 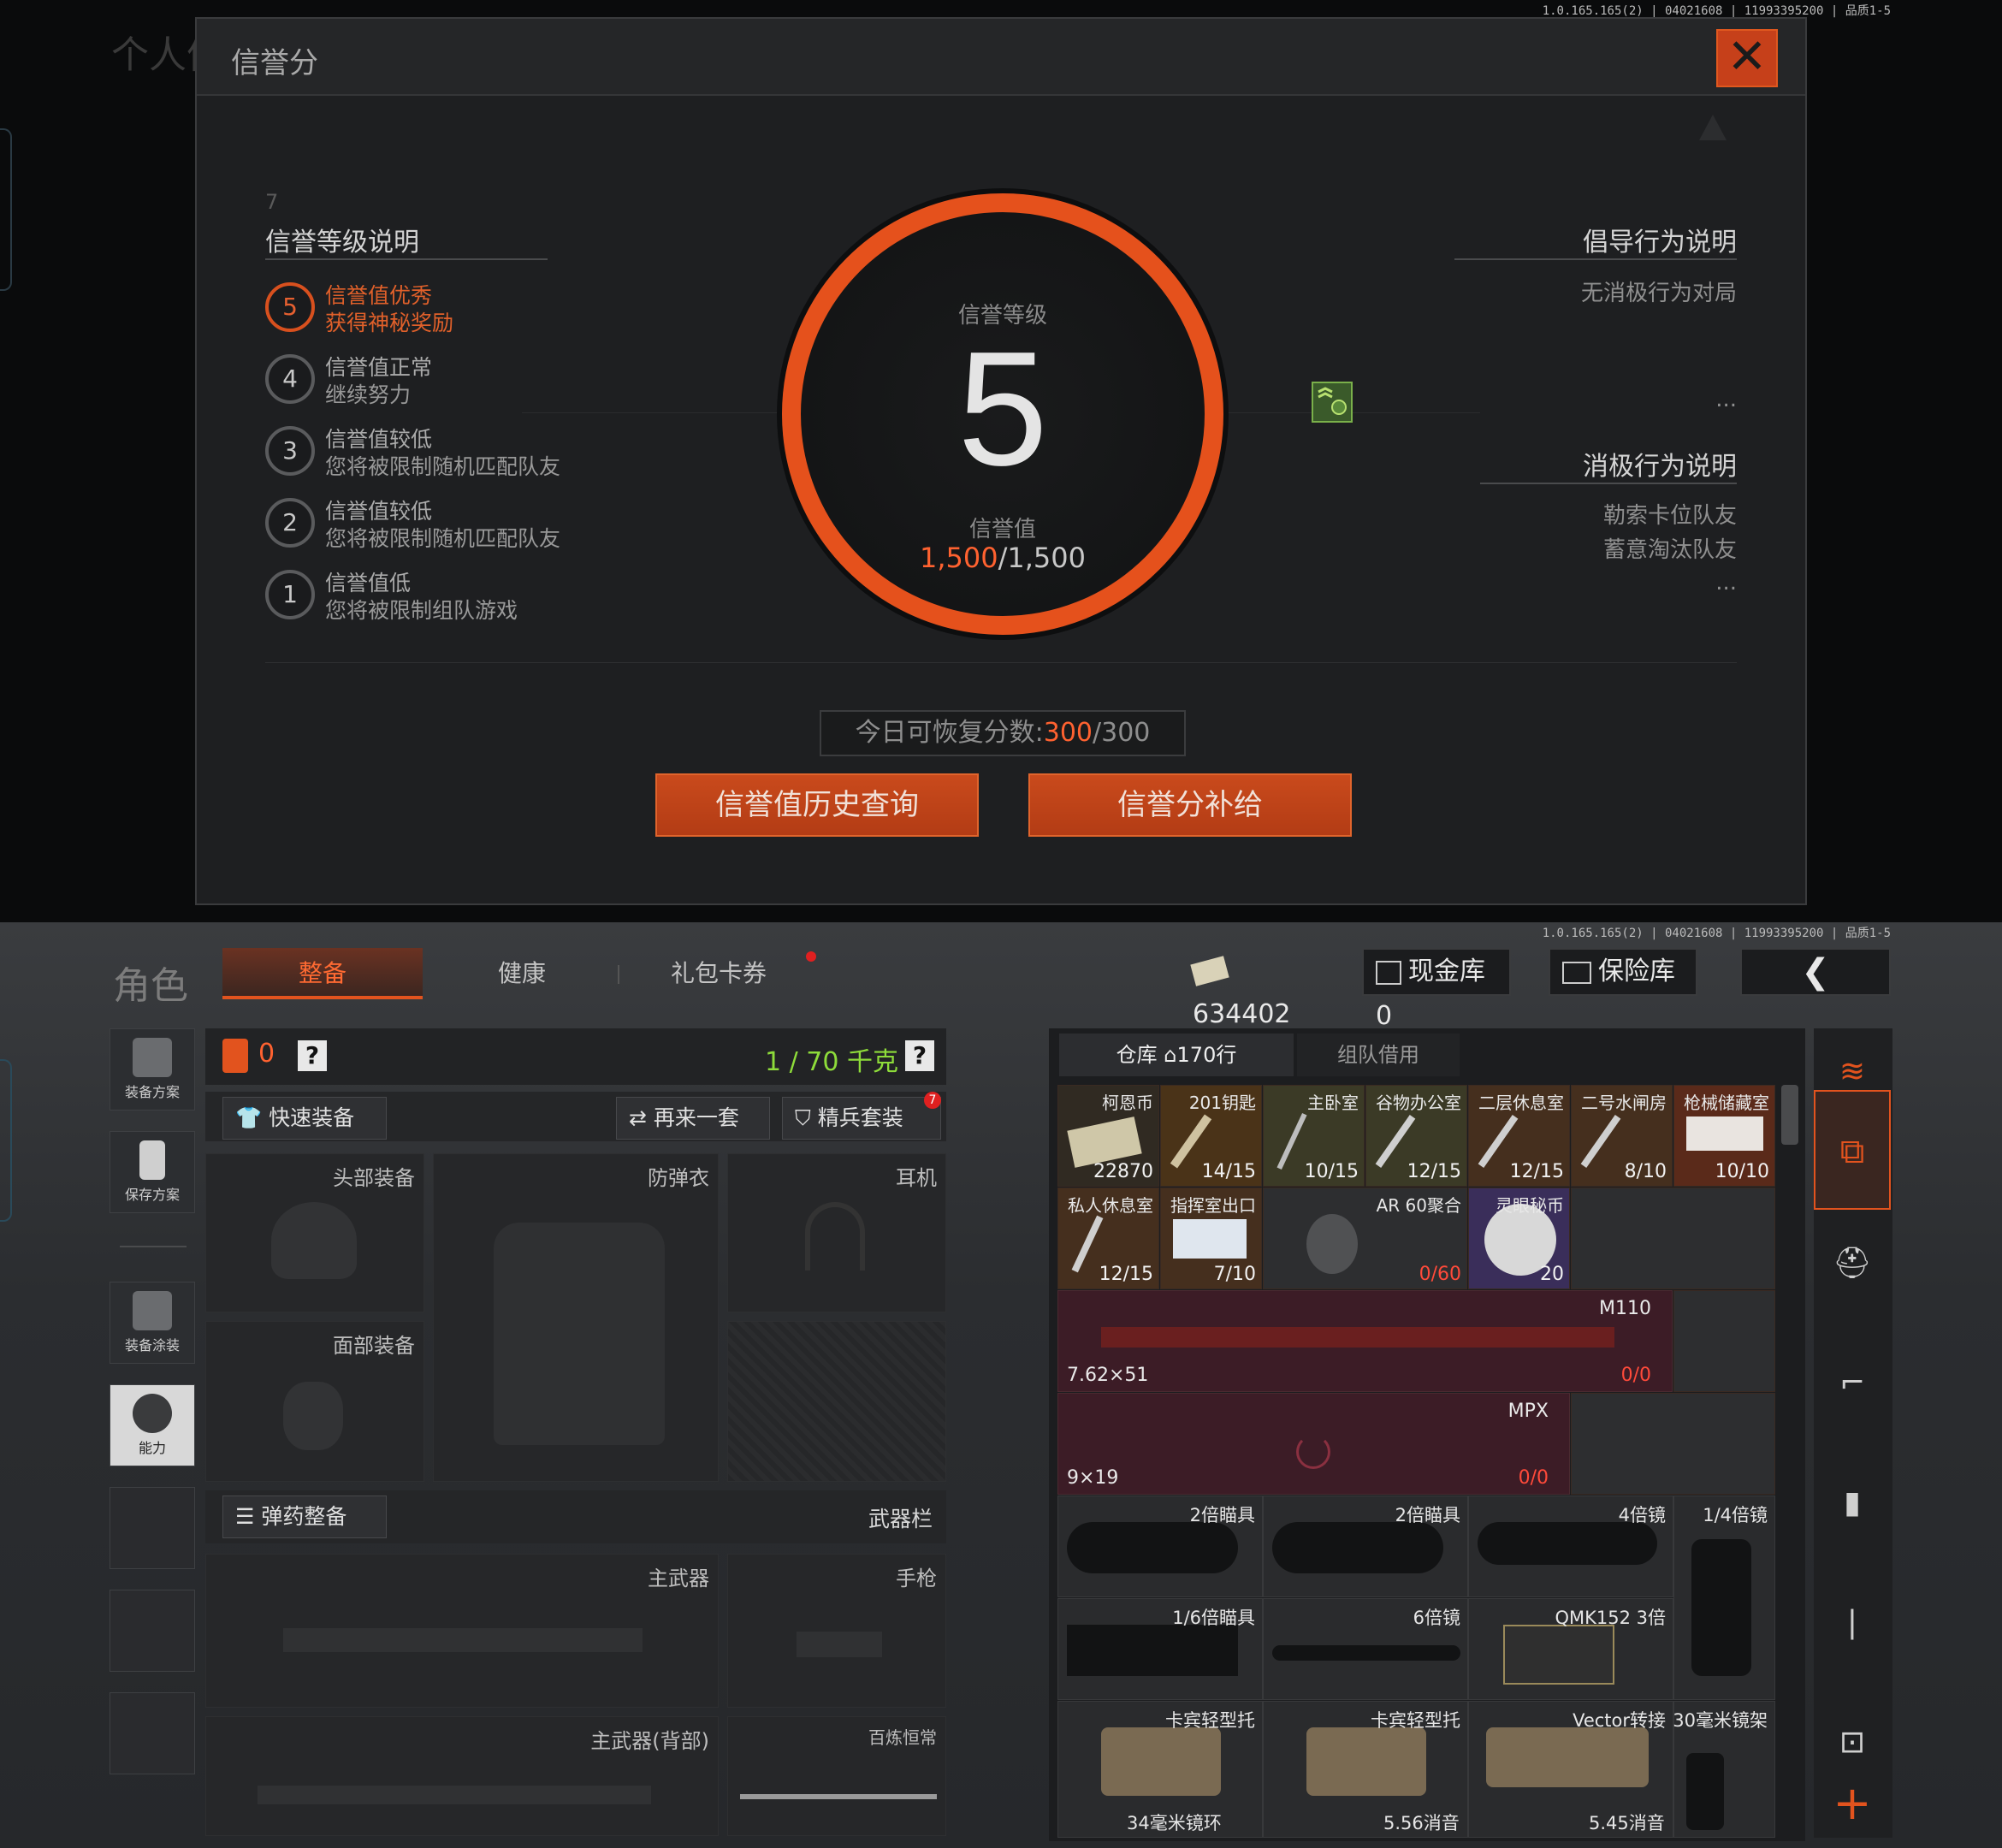 What do you see at coordinates (1576, 972) in the screenshot?
I see `safe-icon` at bounding box center [1576, 972].